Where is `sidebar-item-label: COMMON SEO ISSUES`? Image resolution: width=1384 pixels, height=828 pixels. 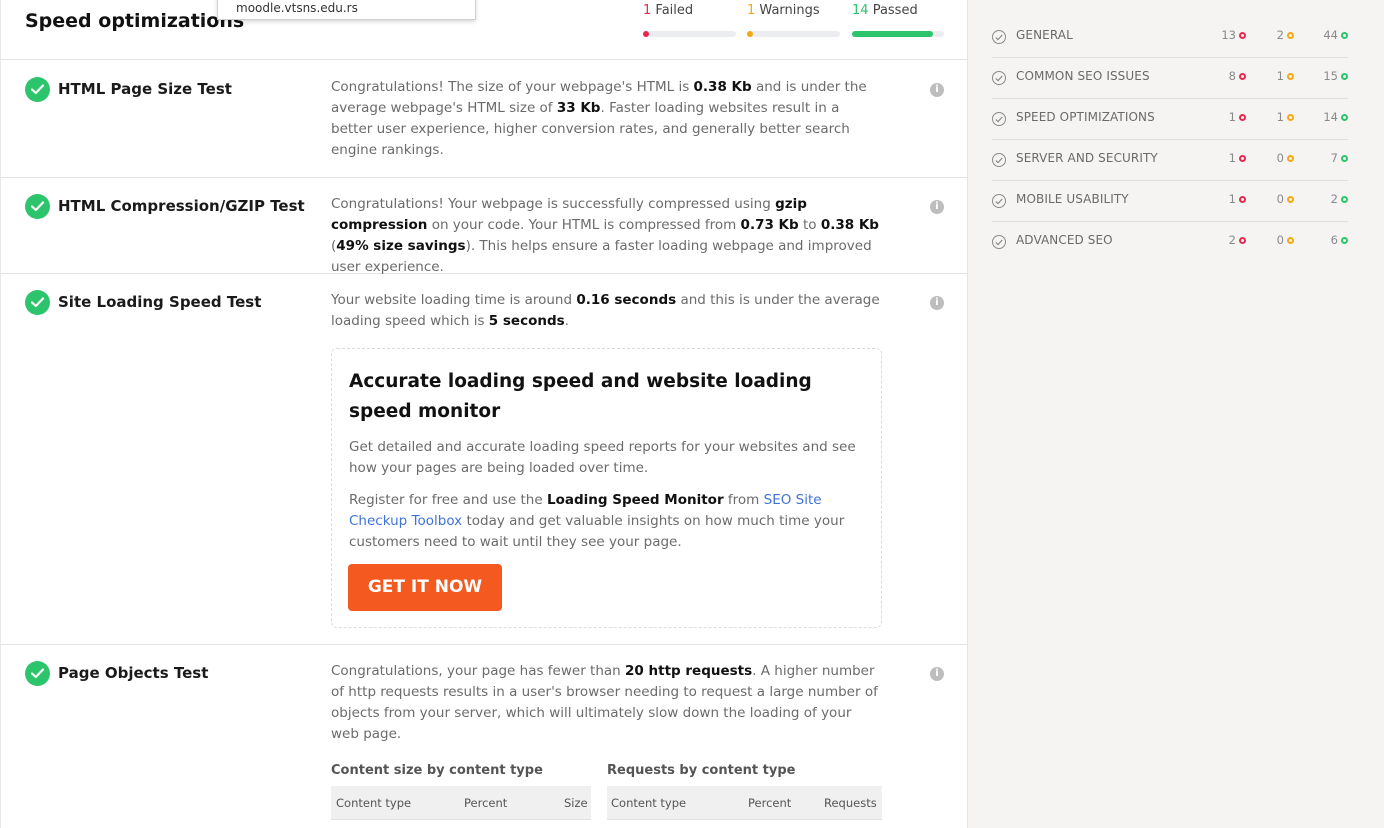
sidebar-item-label: COMMON SEO ISSUES is located at coordinates (1083, 76).